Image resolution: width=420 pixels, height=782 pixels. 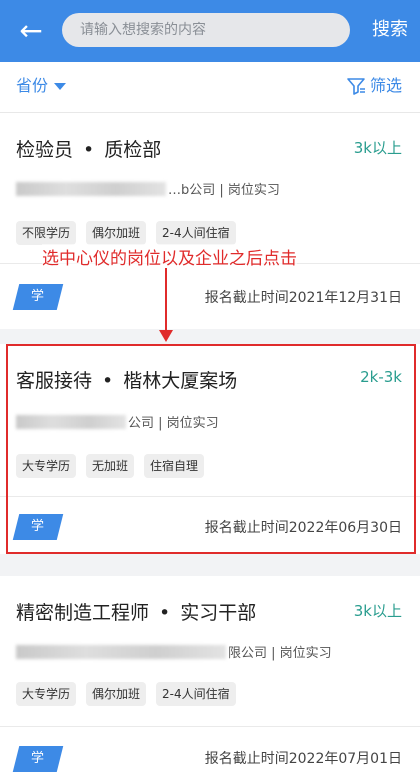 I want to click on job-title: 客服接待, so click(x=54, y=381).